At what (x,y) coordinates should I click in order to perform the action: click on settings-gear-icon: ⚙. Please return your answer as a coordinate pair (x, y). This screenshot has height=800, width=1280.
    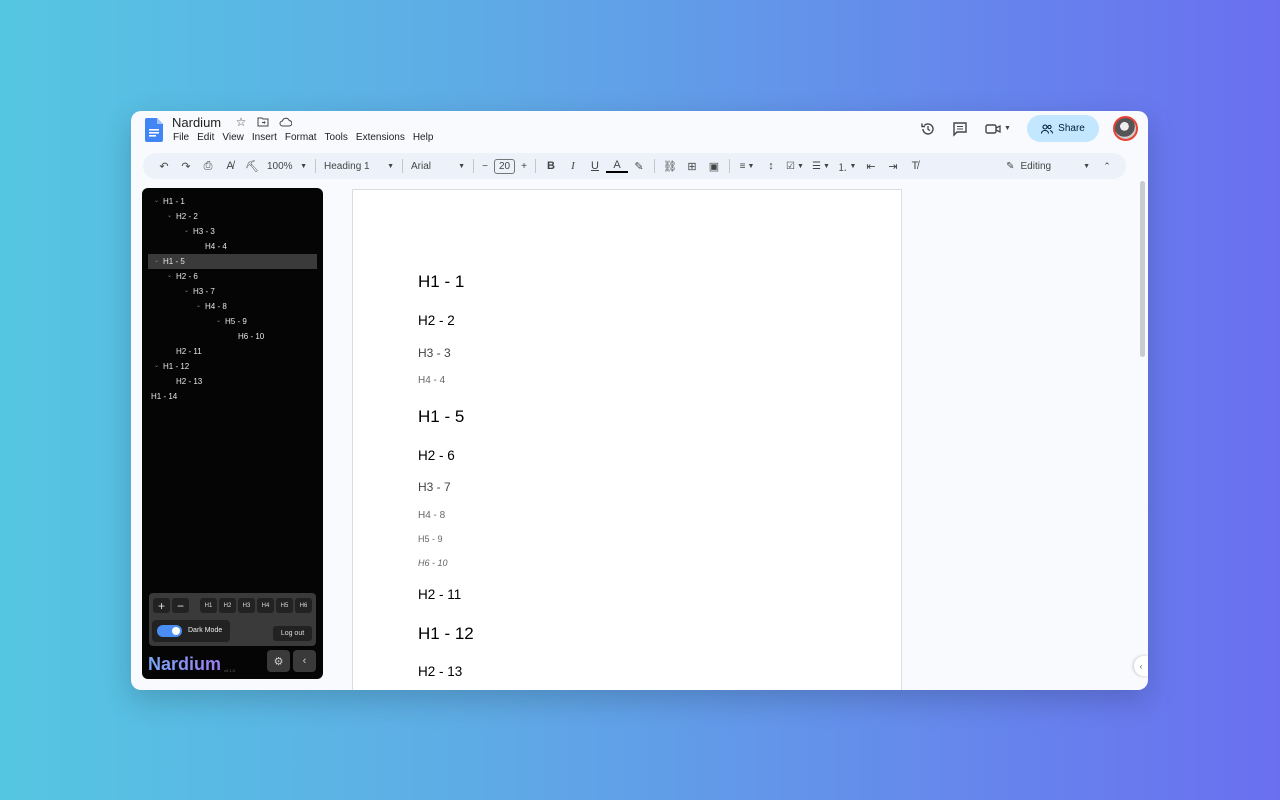
    Looking at the image, I should click on (278, 661).